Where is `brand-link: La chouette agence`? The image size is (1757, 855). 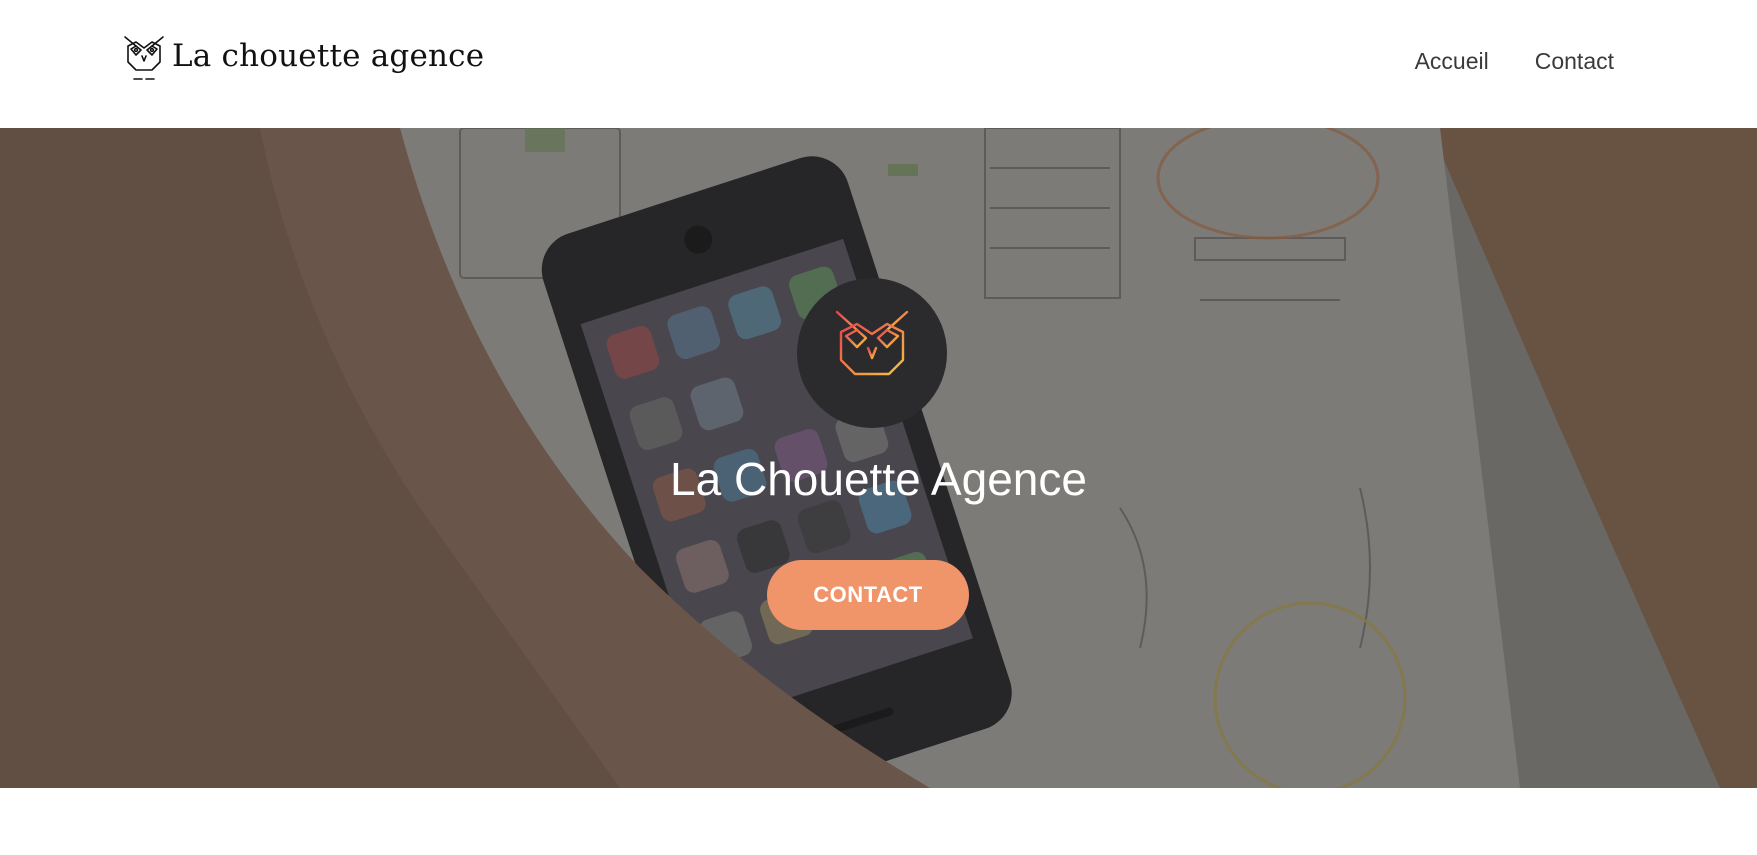
brand-link: La chouette agence is located at coordinates (303, 59).